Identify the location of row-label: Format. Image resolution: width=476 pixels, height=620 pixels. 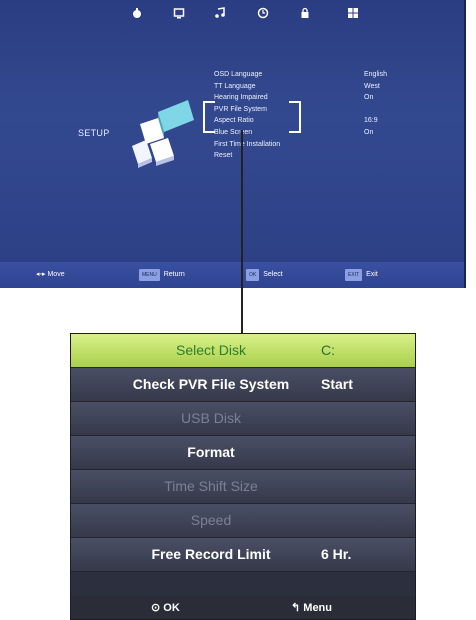
(211, 452).